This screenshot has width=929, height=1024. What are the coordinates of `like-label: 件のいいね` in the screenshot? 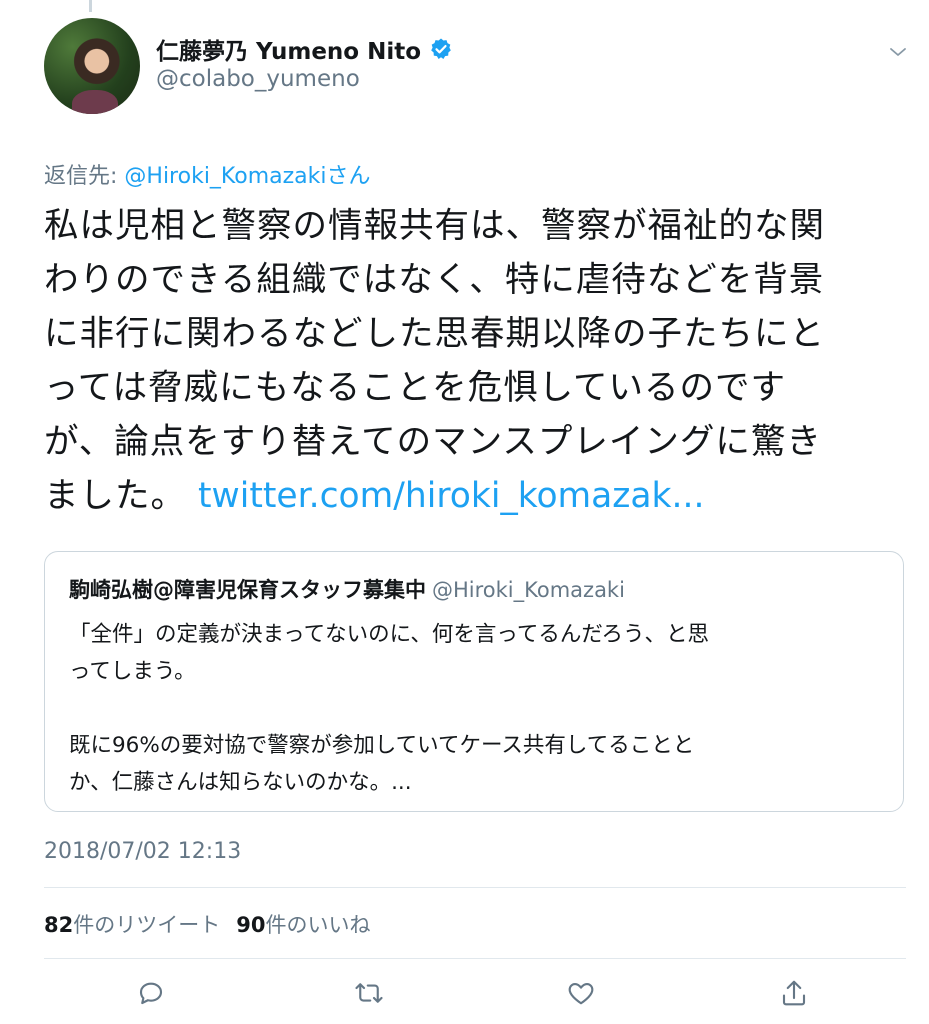 It's located at (318, 925).